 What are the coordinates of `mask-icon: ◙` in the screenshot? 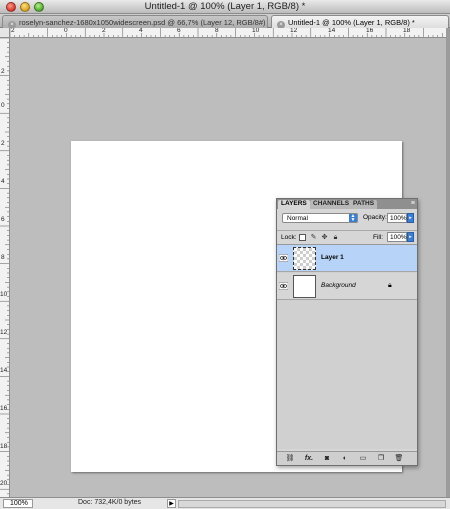 It's located at (327, 459).